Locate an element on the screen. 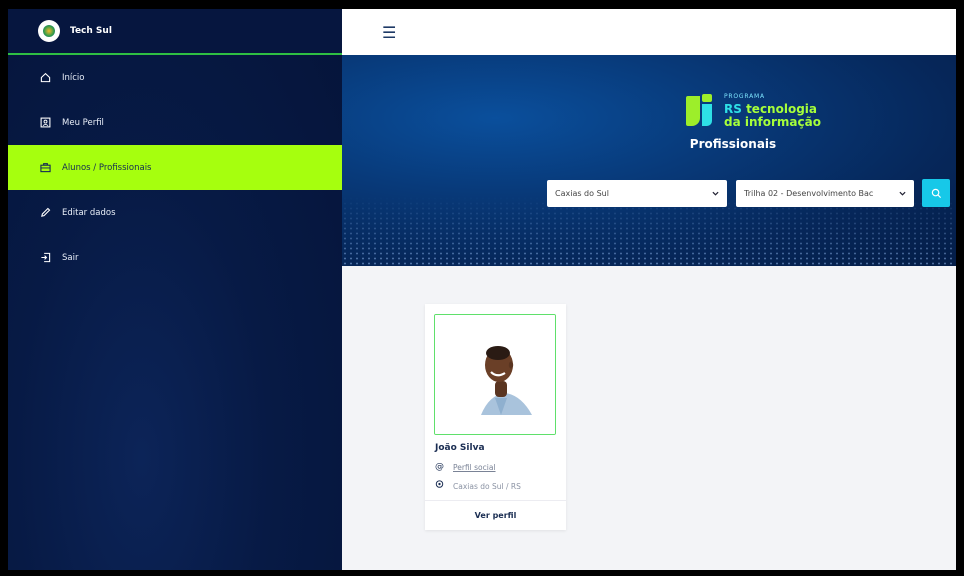 This screenshot has width=964, height=576. sidebar-item-alunos-profissionais: Alunos / Profissionais is located at coordinates (175, 167).